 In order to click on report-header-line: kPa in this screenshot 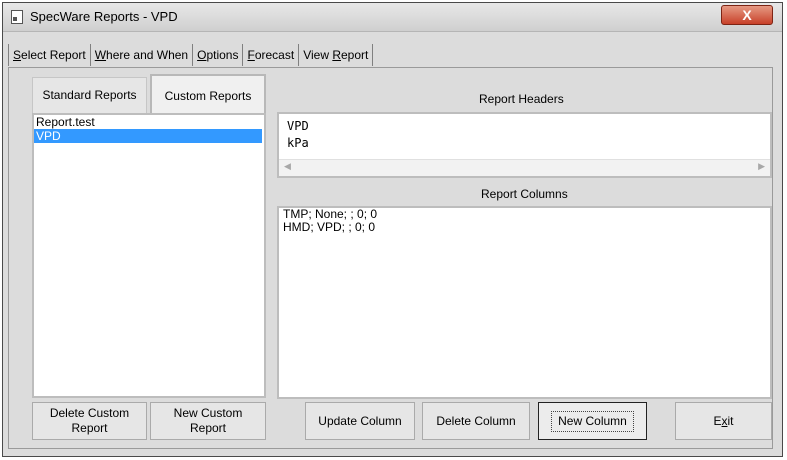, I will do `click(298, 143)`.